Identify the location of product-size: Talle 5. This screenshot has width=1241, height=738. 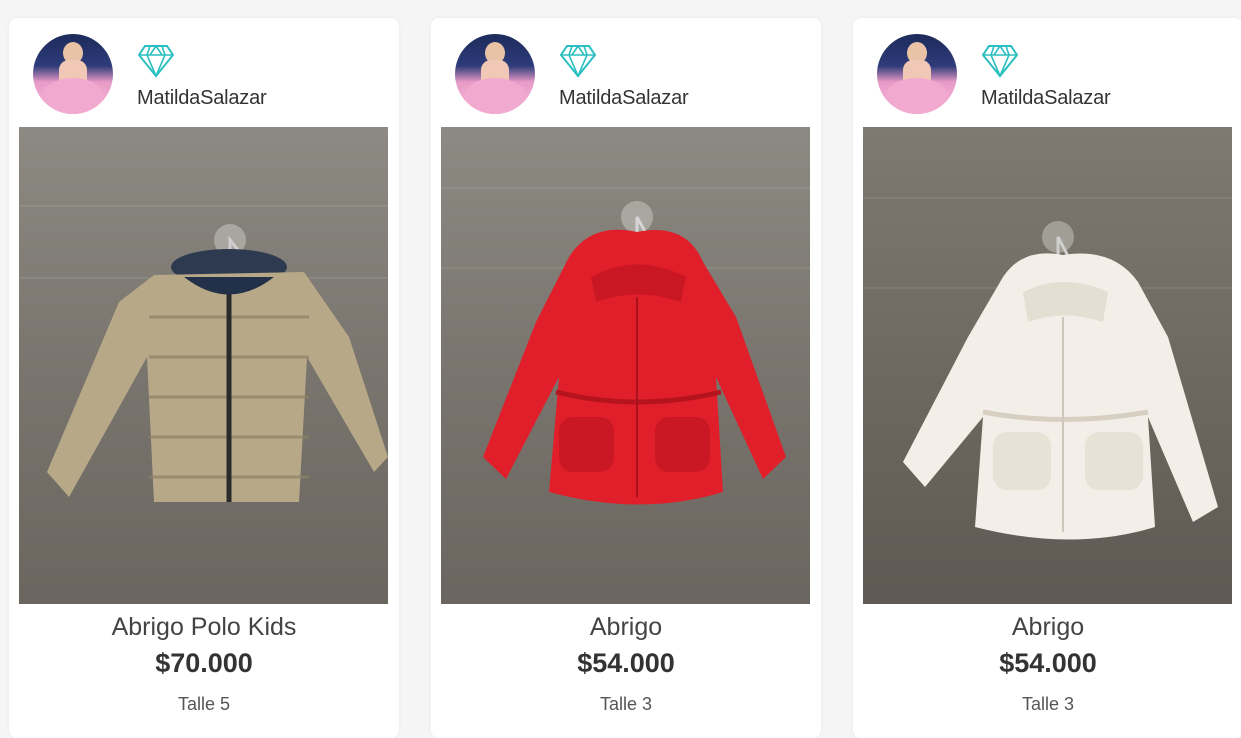
(204, 704).